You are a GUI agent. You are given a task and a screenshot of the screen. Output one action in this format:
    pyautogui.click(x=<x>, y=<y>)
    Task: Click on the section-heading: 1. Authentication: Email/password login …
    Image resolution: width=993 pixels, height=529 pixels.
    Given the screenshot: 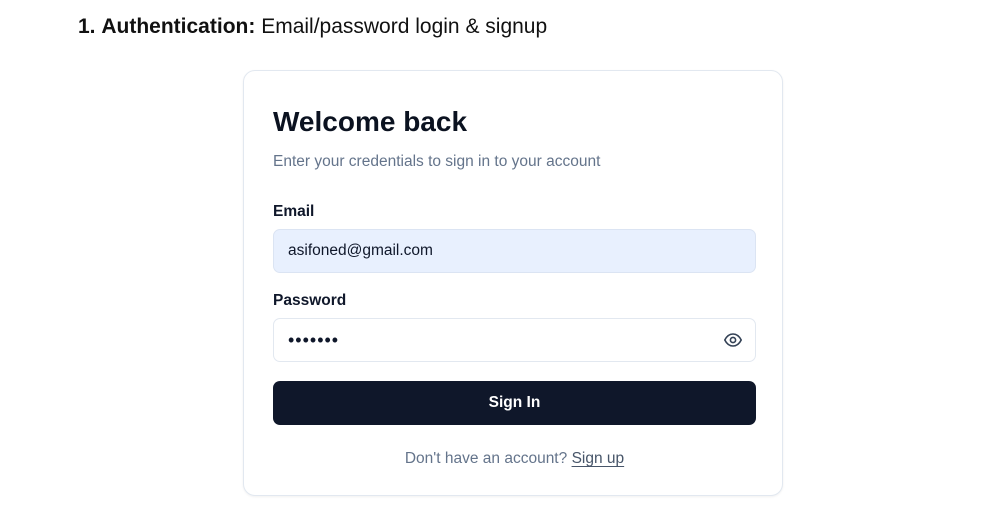 What is the action you would take?
    pyautogui.click(x=312, y=27)
    